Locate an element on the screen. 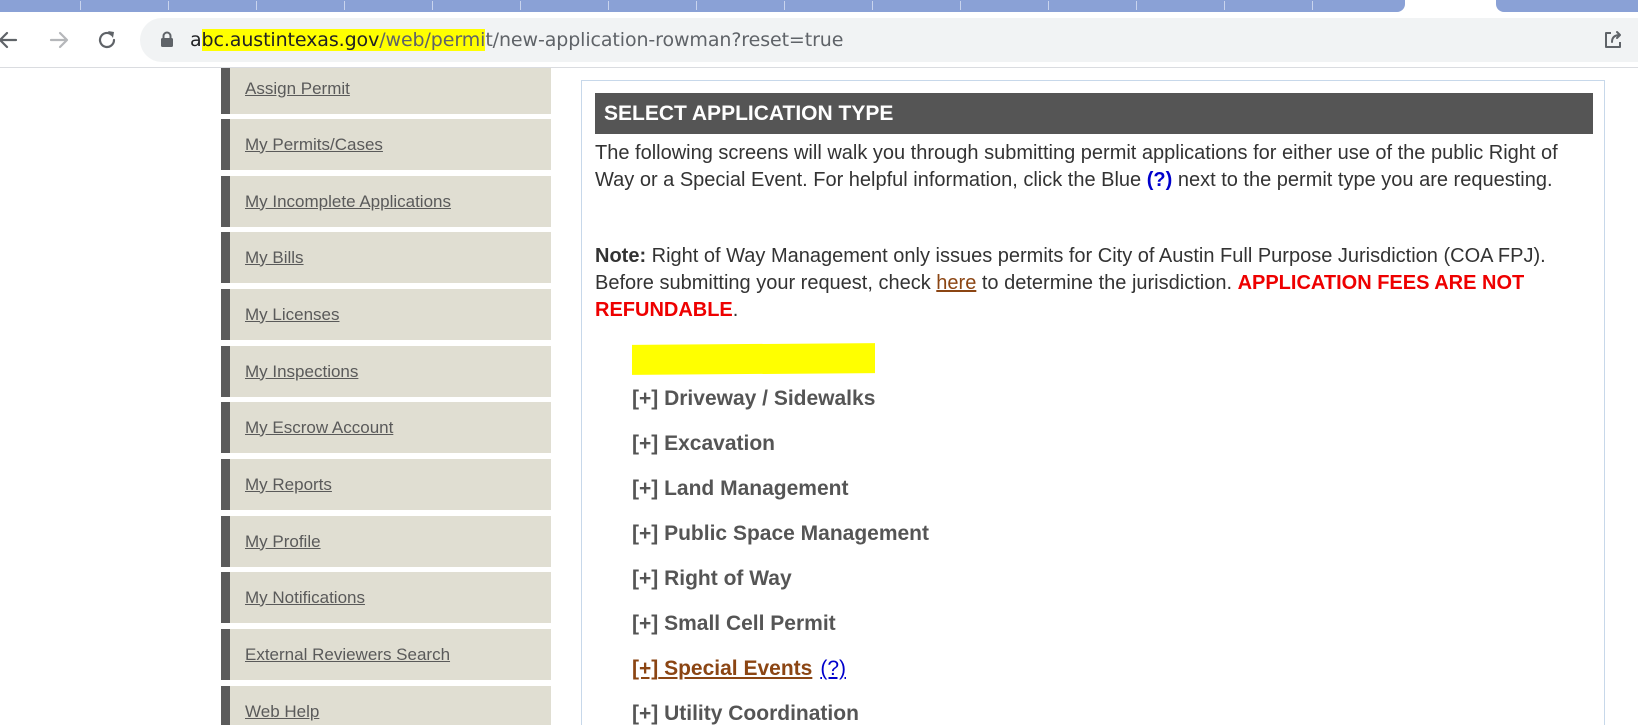 The width and height of the screenshot is (1638, 725). url-path: t/new-application-rowman?reset=true is located at coordinates (664, 40).